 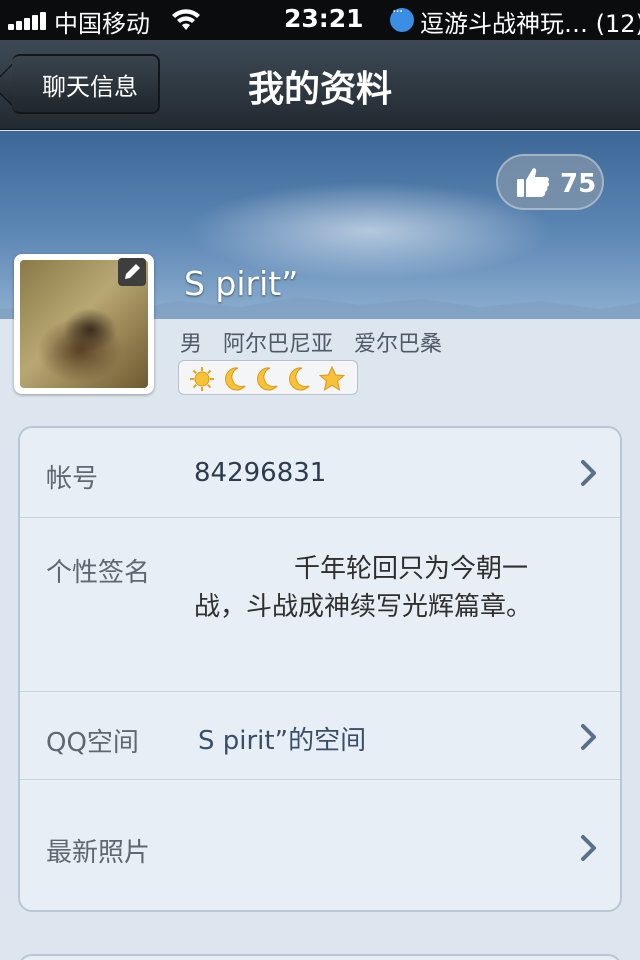 What do you see at coordinates (332, 379) in the screenshot?
I see `star-icon` at bounding box center [332, 379].